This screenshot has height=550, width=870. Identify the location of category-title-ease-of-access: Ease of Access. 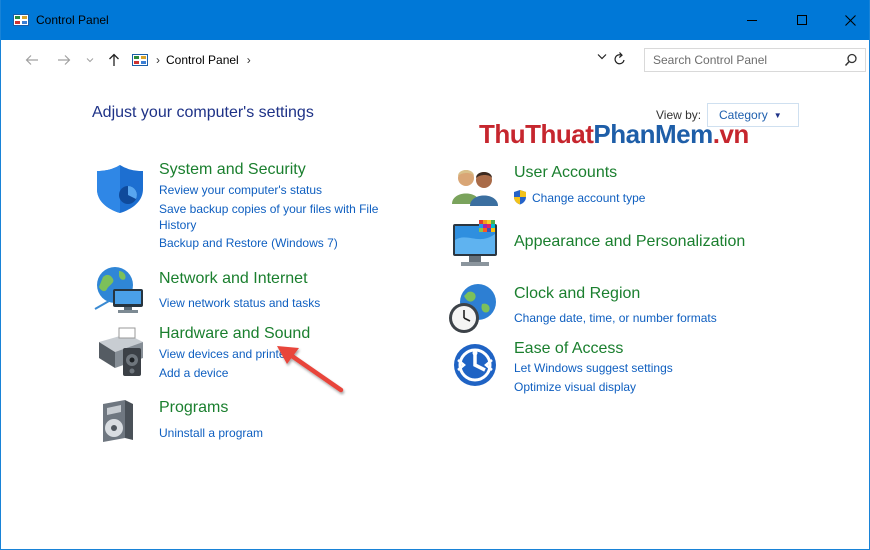
(568, 349).